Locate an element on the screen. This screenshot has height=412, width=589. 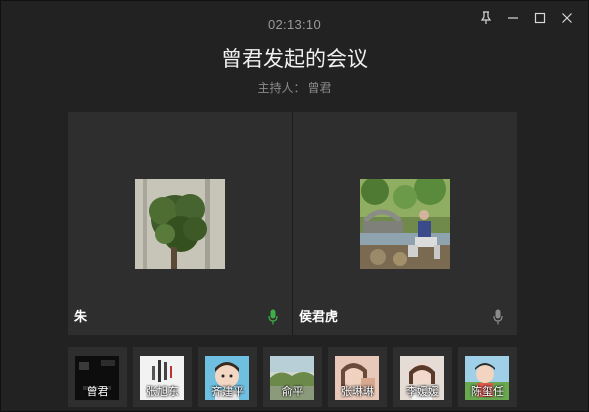
maximize-icon is located at coordinates (539, 18).